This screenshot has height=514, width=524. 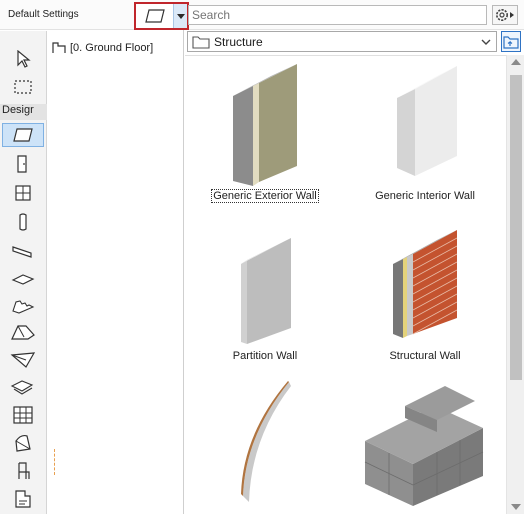 What do you see at coordinates (337, 15) in the screenshot?
I see `search-input` at bounding box center [337, 15].